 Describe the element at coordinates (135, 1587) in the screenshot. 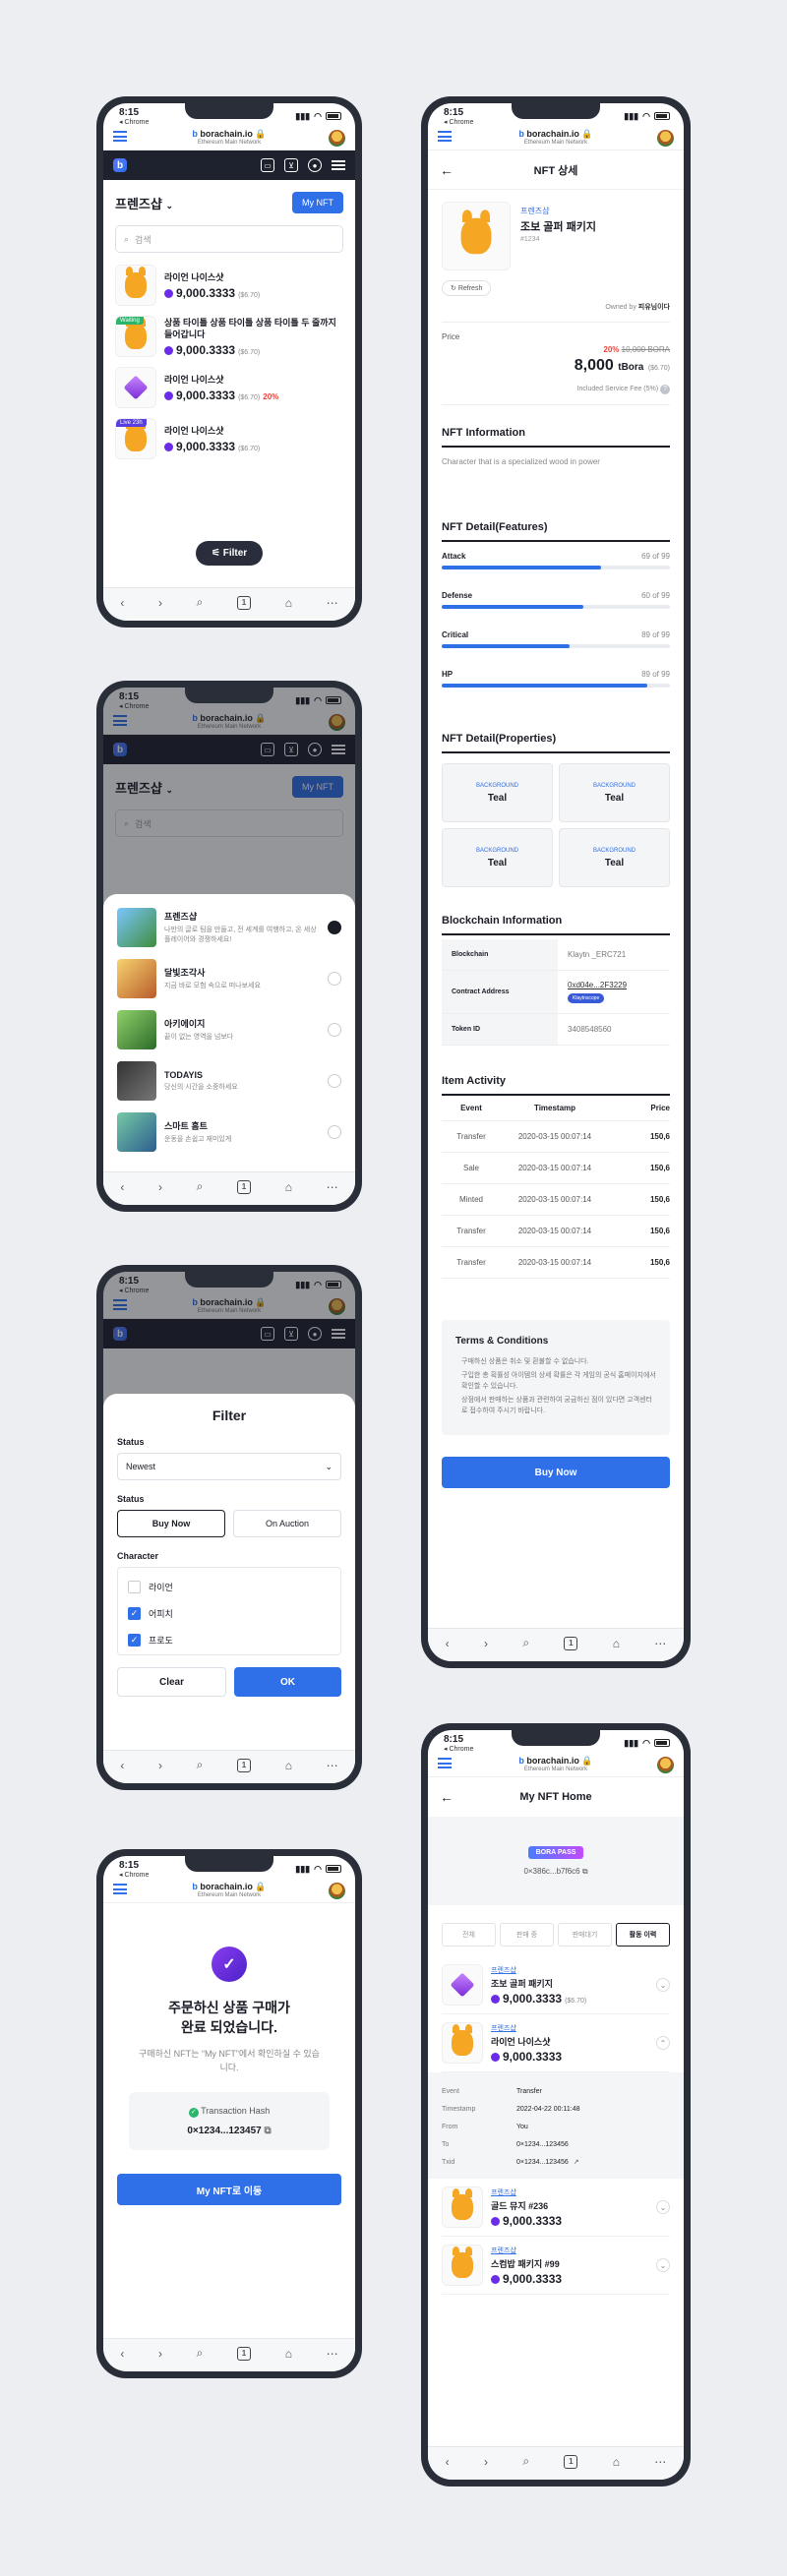

I see `checkbox` at that location.